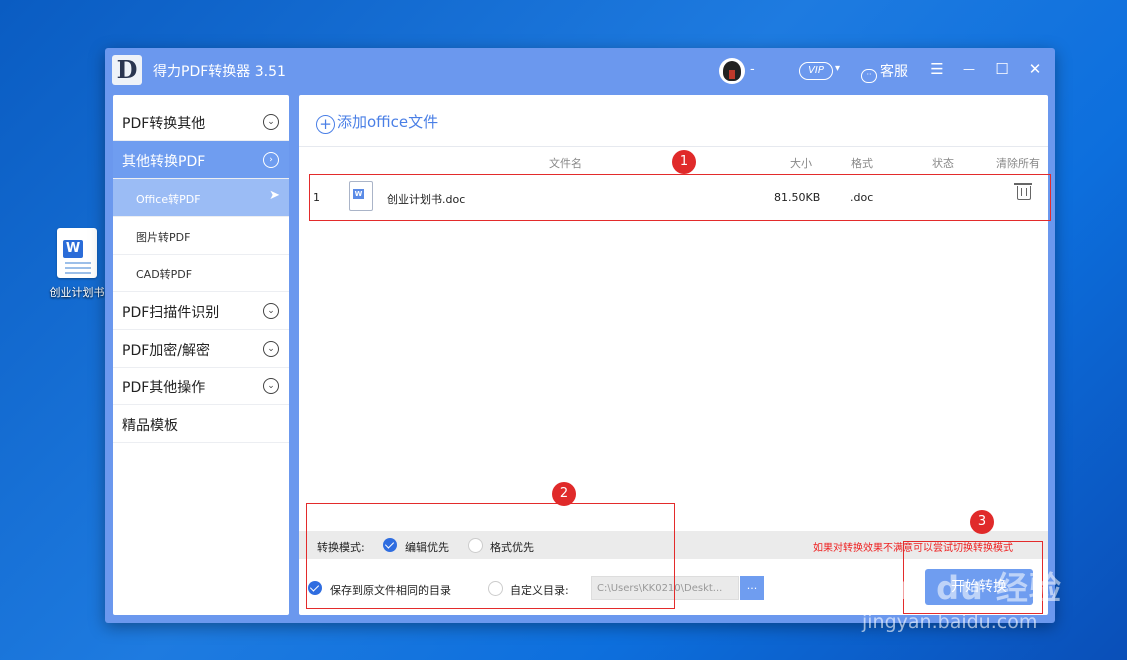  What do you see at coordinates (937, 69) in the screenshot?
I see `menu-icon: ☰` at bounding box center [937, 69].